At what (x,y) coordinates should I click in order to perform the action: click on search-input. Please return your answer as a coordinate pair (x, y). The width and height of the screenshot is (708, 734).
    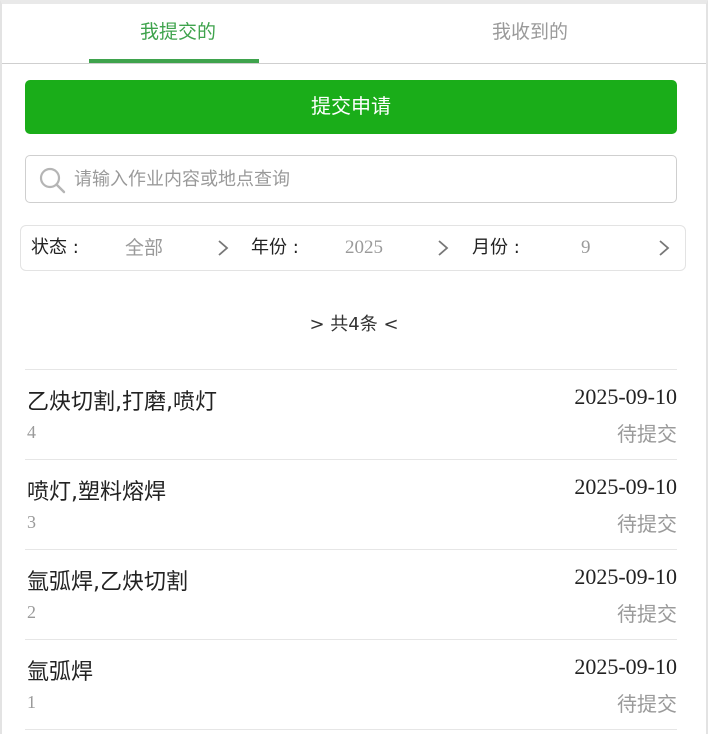
    Looking at the image, I should click on (369, 179).